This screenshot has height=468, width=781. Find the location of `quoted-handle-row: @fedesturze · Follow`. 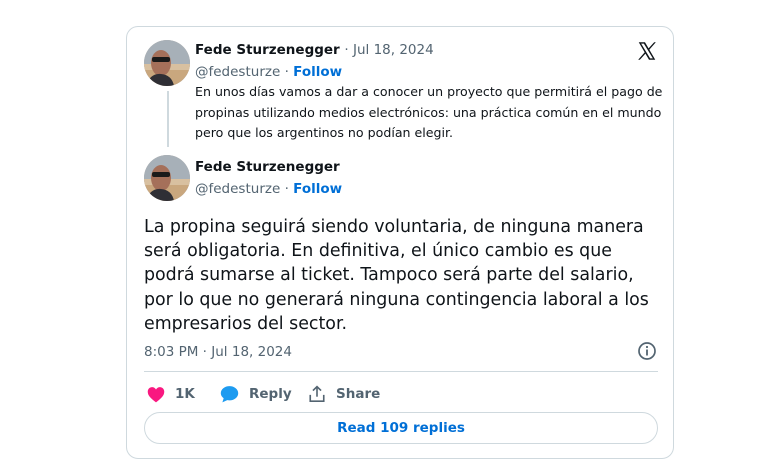

quoted-handle-row: @fedesturze · Follow is located at coordinates (268, 72).